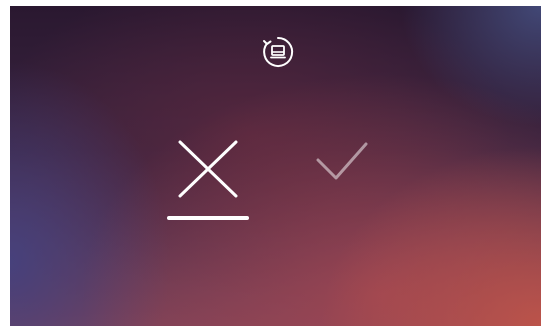 Image resolution: width=542 pixels, height=327 pixels. I want to click on selected-indicator, so click(208, 218).